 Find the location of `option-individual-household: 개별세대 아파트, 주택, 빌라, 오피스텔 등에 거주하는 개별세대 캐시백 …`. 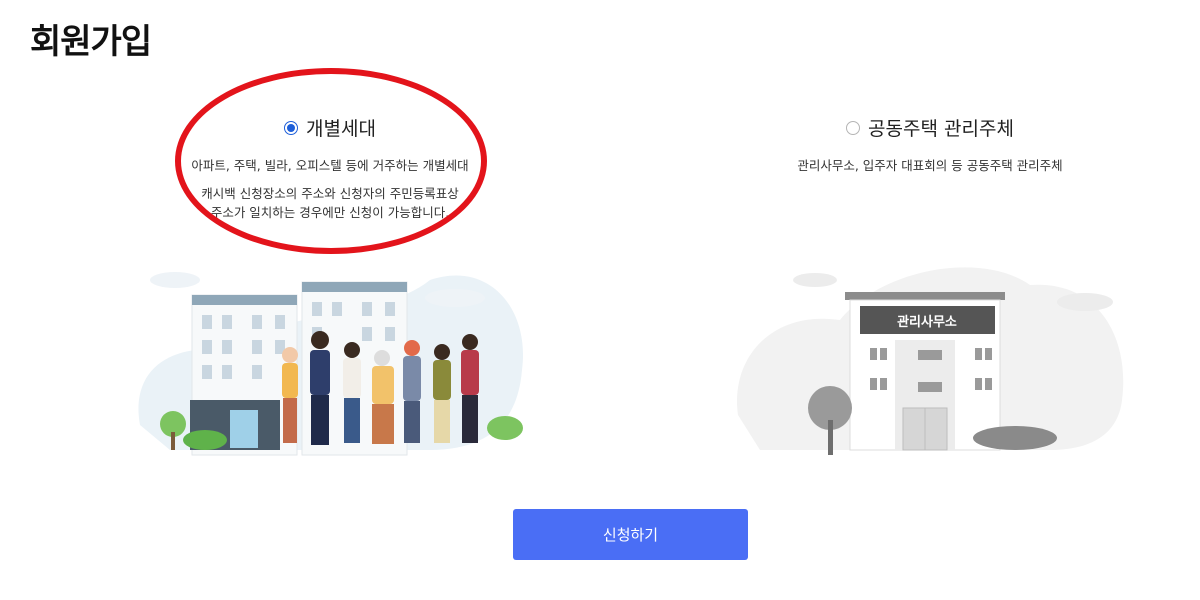

option-individual-household: 개별세대 아파트, 주택, 빌라, 오피스텔 등에 거주하는 개별세대 캐시백 … is located at coordinates (330, 168).